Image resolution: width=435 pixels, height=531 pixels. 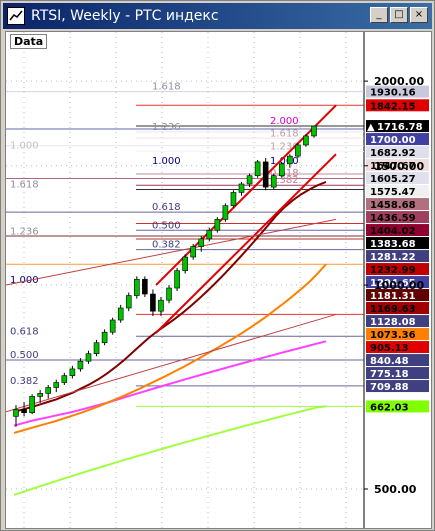 What do you see at coordinates (419, 15) in the screenshot?
I see `close-button: ×` at bounding box center [419, 15].